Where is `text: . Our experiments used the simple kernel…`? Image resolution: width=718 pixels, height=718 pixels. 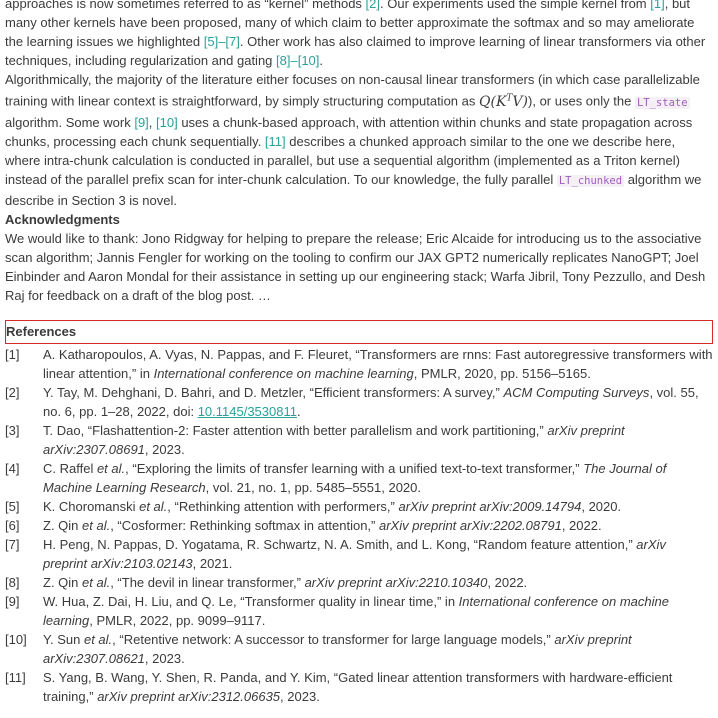 text: . Our experiments used the simple kernel… is located at coordinates (515, 5).